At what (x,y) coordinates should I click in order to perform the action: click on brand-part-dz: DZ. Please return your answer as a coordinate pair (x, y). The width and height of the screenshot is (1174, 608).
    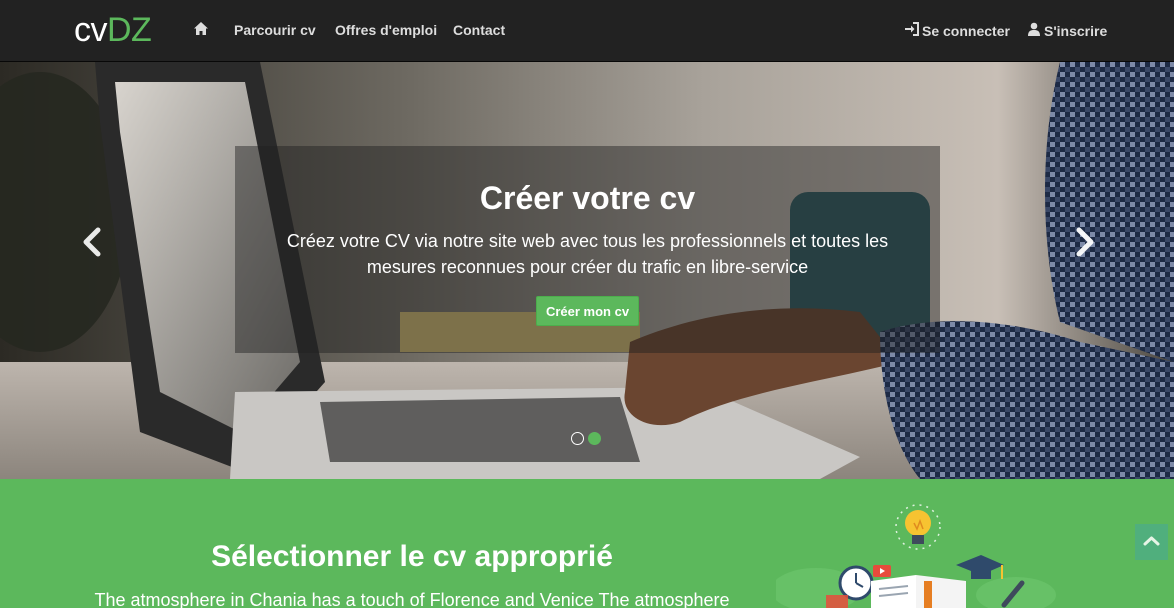
    Looking at the image, I should click on (129, 30).